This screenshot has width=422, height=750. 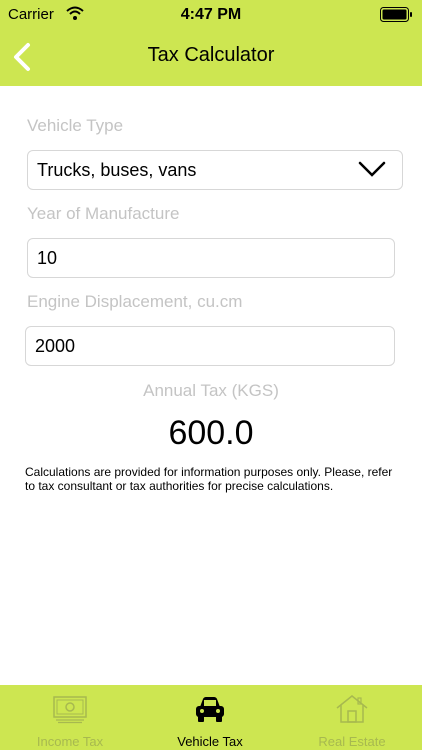 What do you see at coordinates (117, 170) in the screenshot?
I see `vehicle-type-value: Trucks, buses, vans` at bounding box center [117, 170].